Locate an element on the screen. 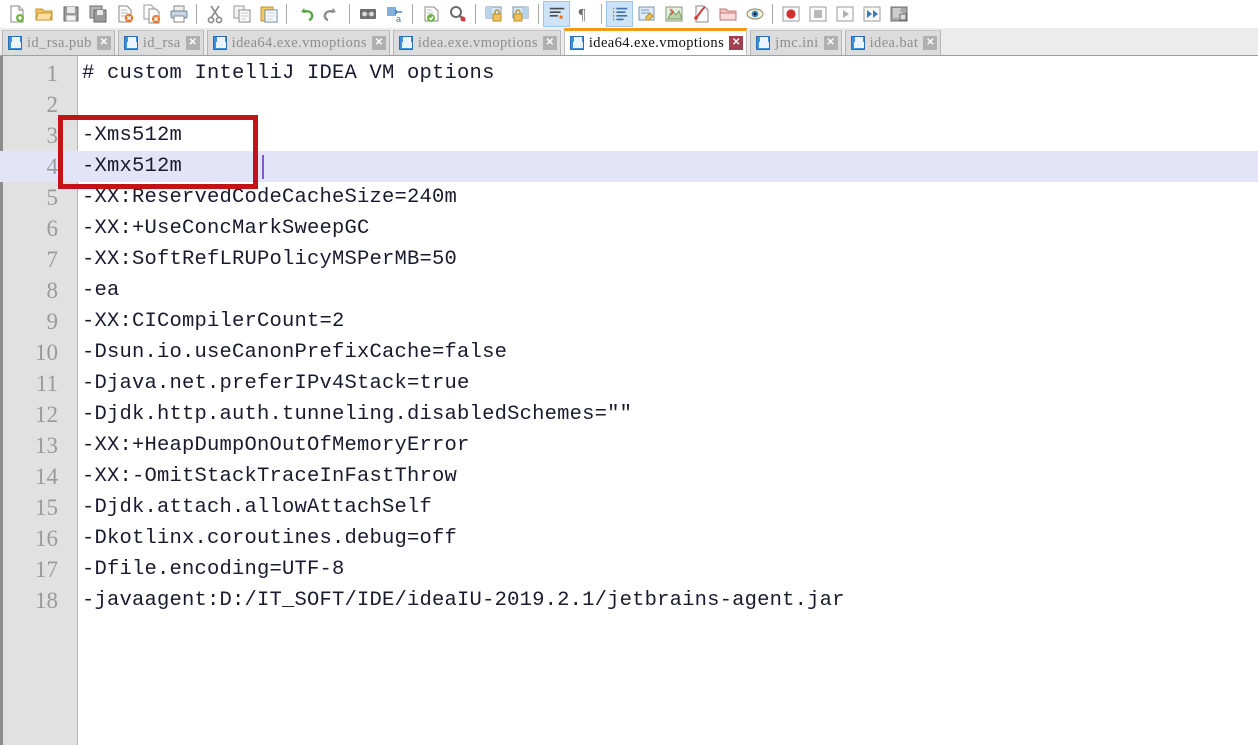 The height and width of the screenshot is (745, 1258). code-line-text: -Dkotlinx.coroutines.debug=off is located at coordinates (269, 538).